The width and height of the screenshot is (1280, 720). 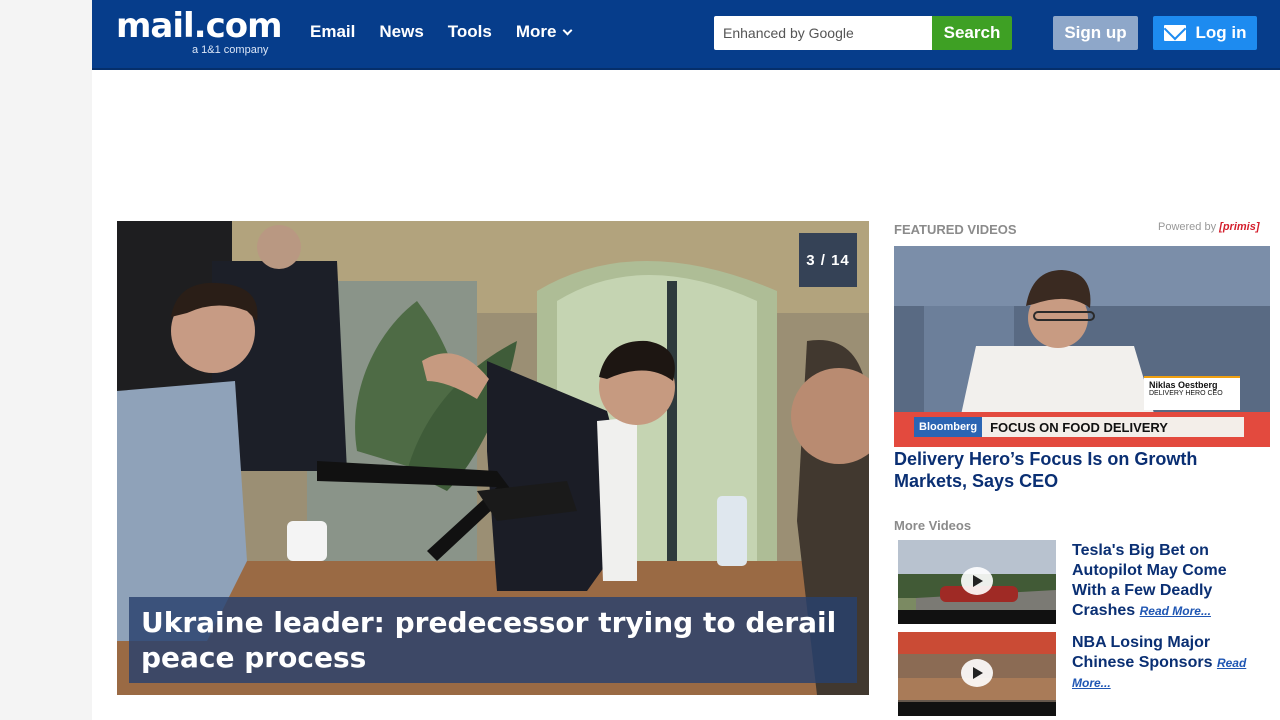 What do you see at coordinates (1221, 32) in the screenshot?
I see `login-label: Log in` at bounding box center [1221, 32].